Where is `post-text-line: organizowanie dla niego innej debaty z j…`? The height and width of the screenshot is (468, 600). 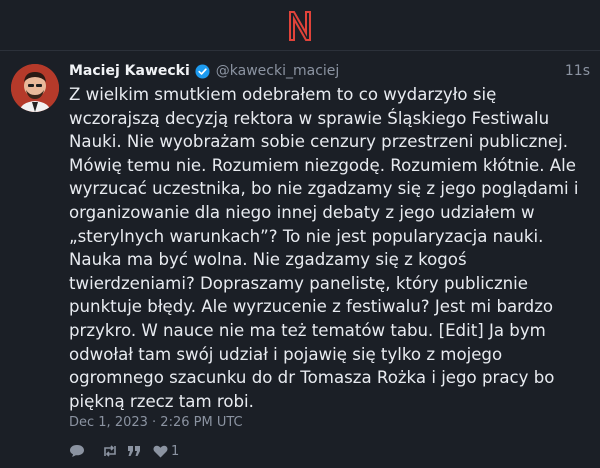
post-text-line: organizowanie dla niego innej debaty z j… is located at coordinates (302, 212).